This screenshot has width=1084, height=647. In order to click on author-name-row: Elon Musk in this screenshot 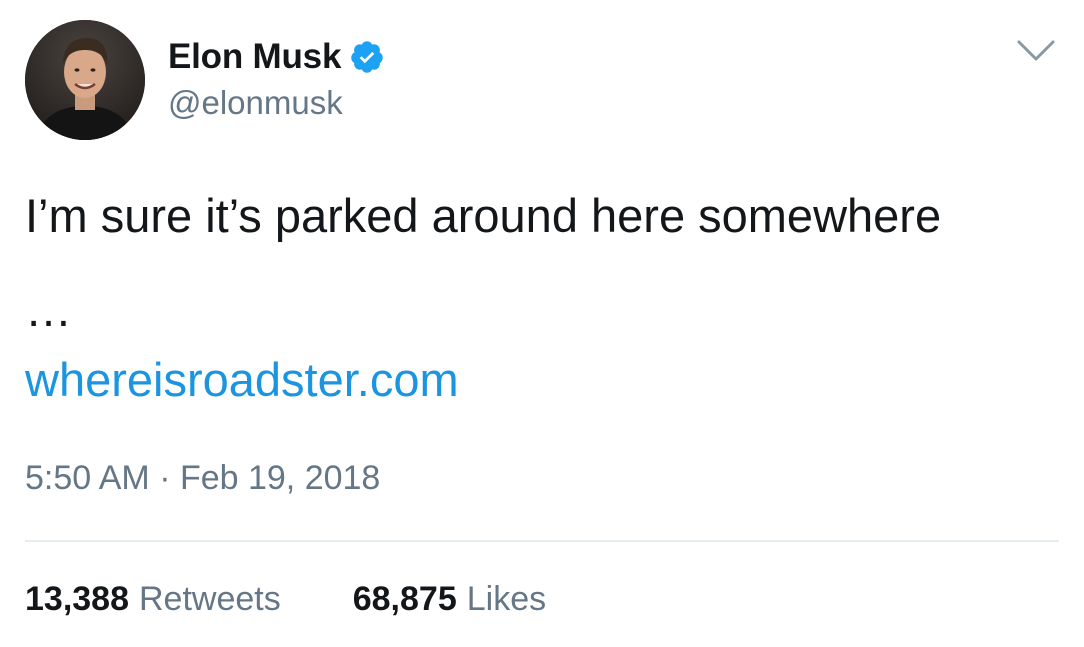, I will do `click(276, 57)`.